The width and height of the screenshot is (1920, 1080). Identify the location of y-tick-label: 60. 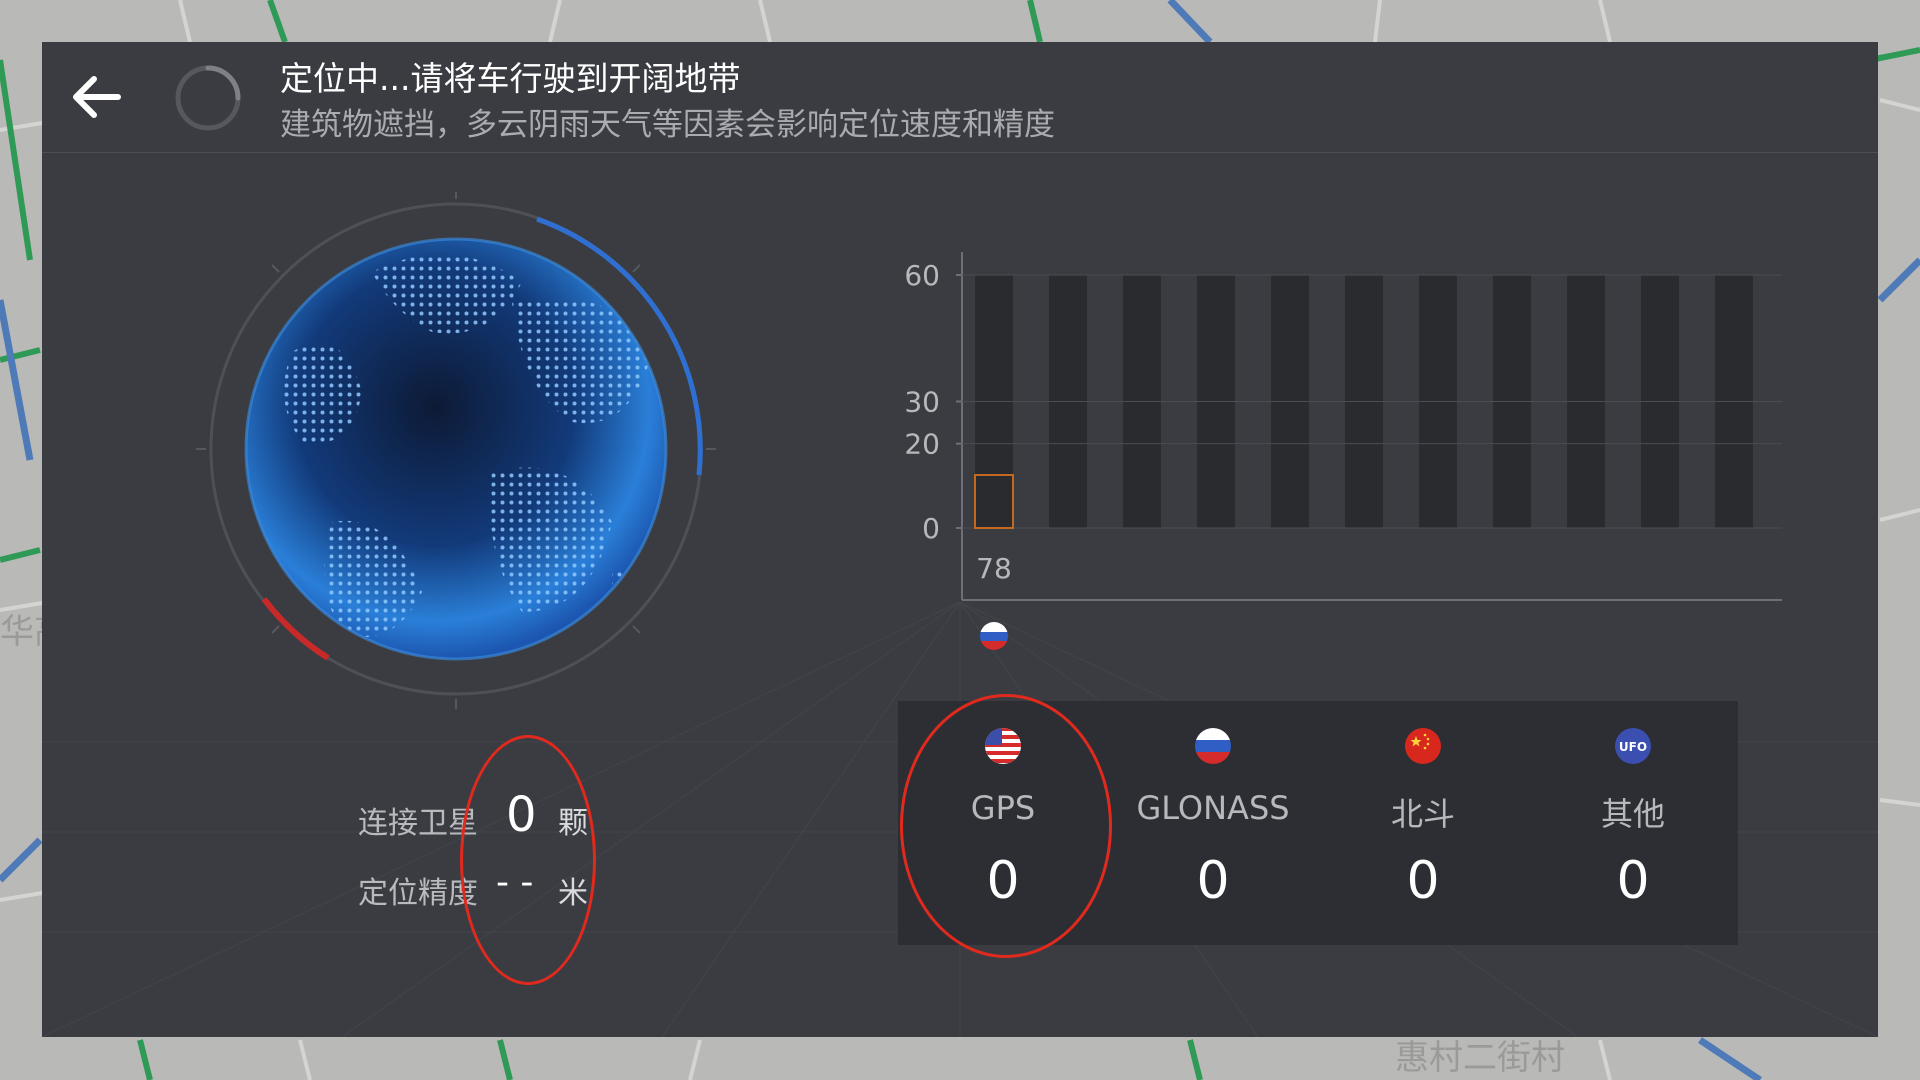
(922, 275).